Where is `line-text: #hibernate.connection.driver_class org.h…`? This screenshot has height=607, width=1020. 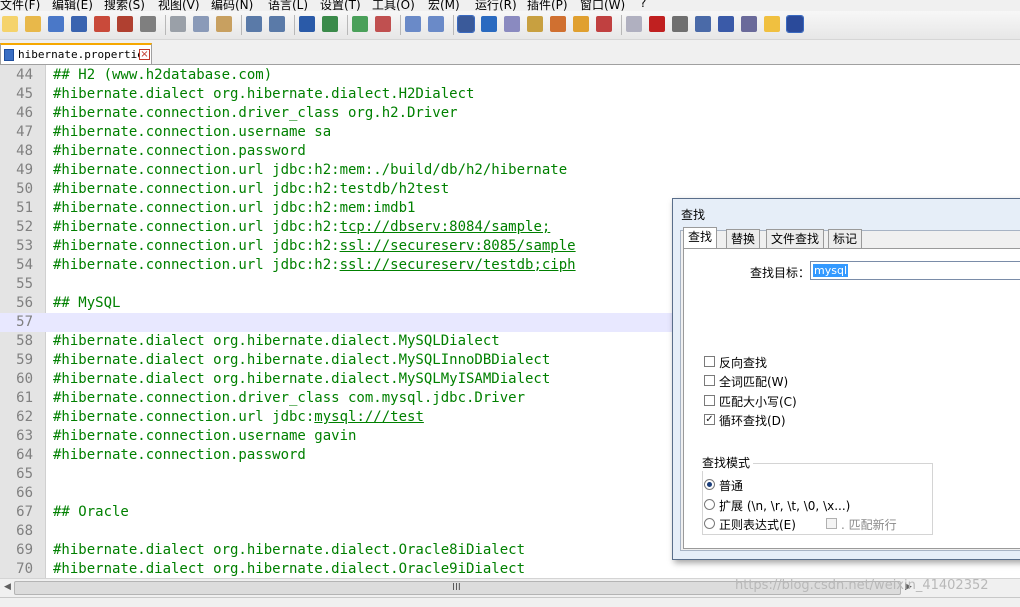
line-text: #hibernate.connection.driver_class org.h… is located at coordinates (255, 113).